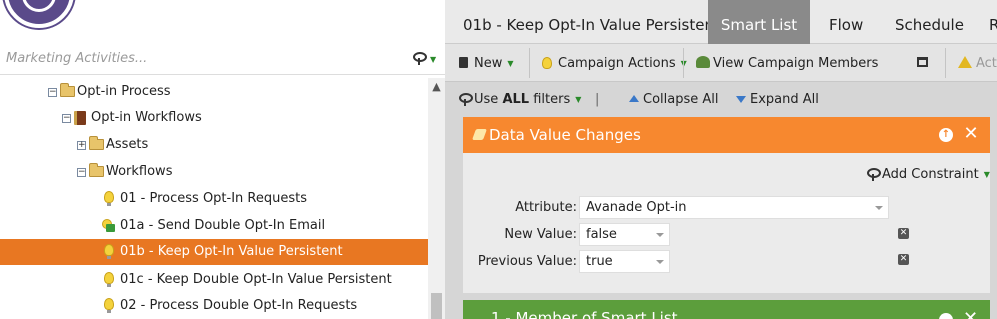 This screenshot has height=319, width=997. I want to click on move-up-icon, so click(946, 316).